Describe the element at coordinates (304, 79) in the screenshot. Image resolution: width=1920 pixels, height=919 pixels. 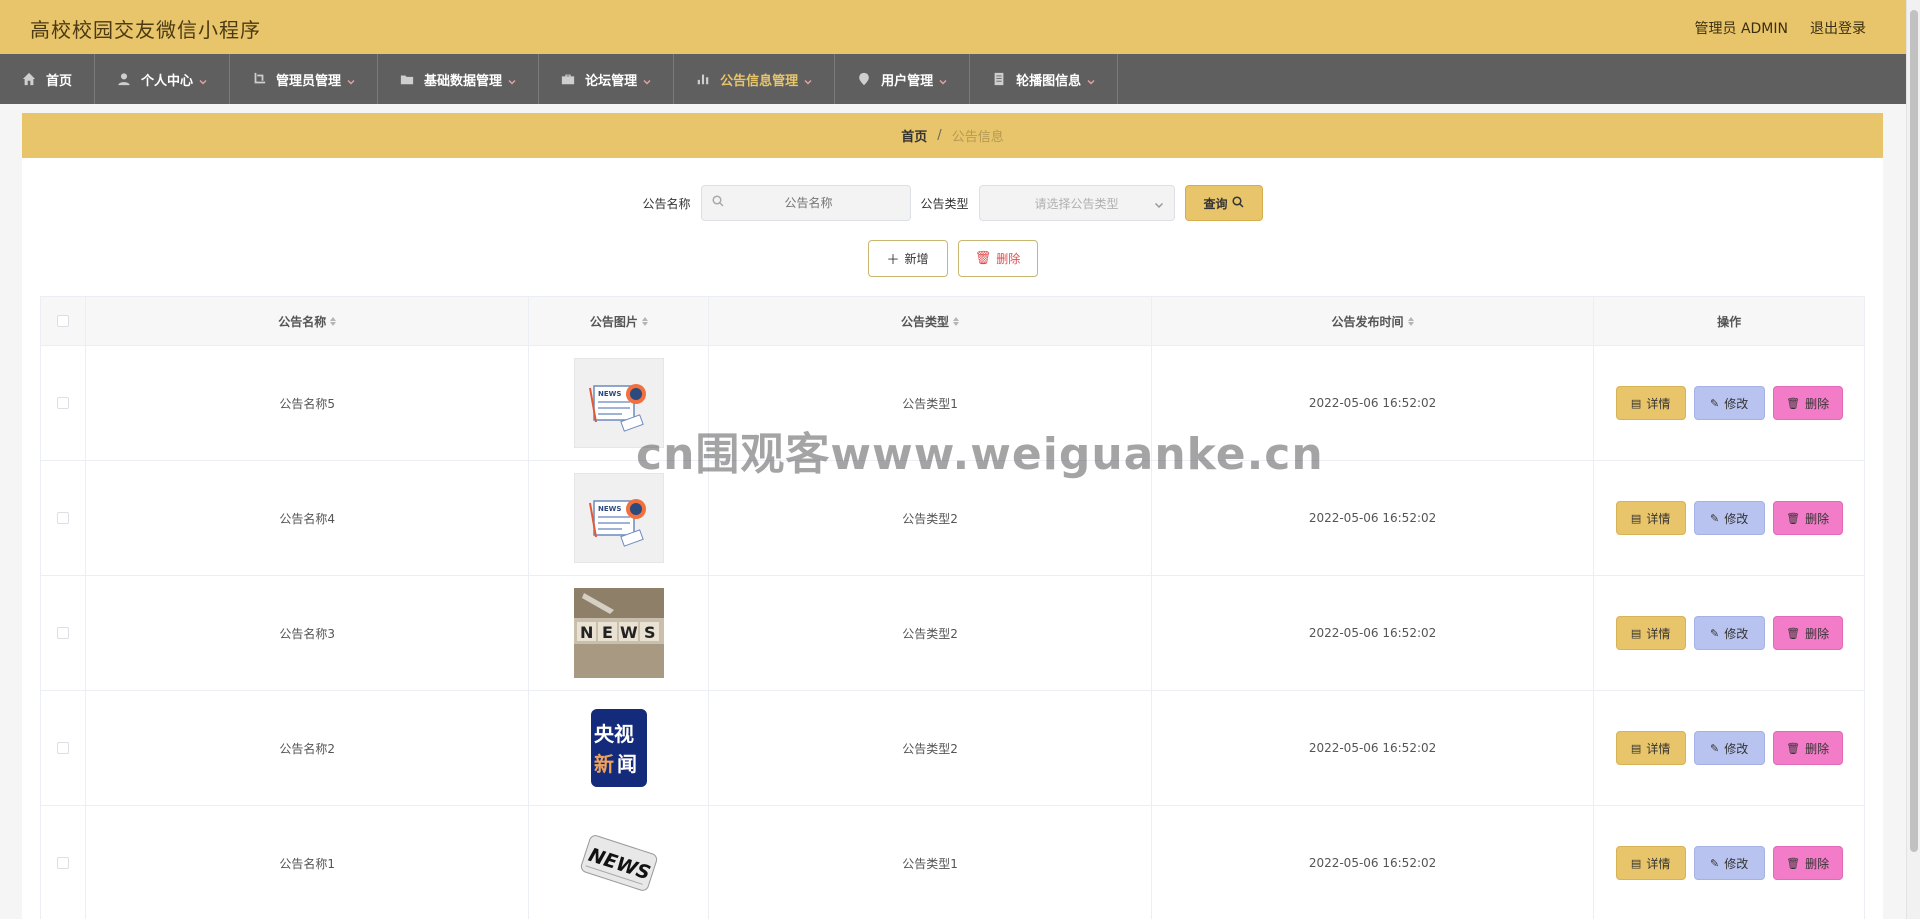
I see `nav-item-admin-management: 管理员管理` at that location.